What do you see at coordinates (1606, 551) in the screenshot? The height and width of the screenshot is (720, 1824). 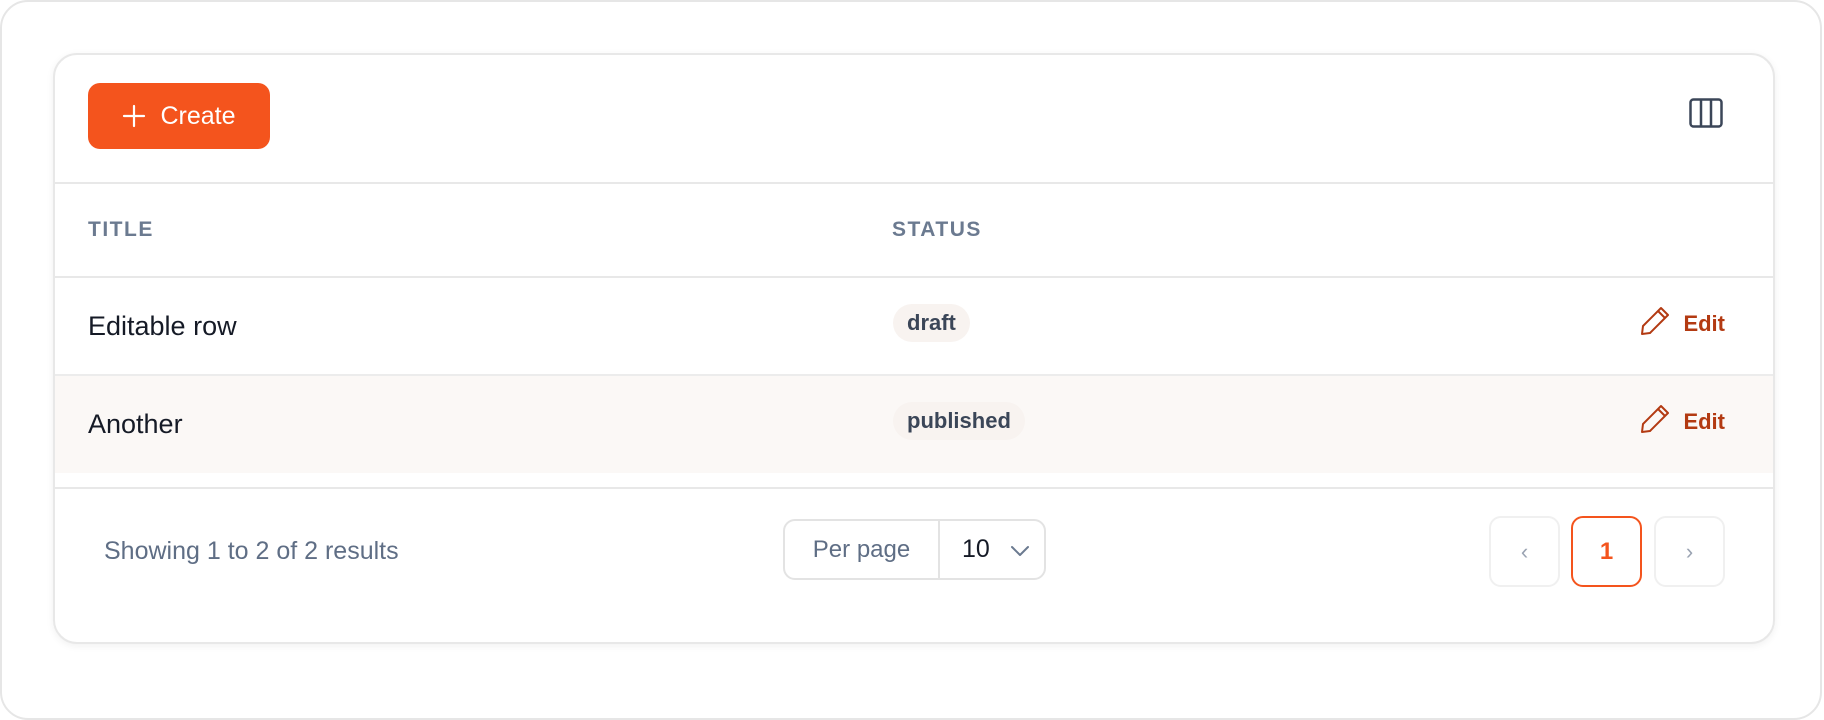 I see `page-1-button: 1` at bounding box center [1606, 551].